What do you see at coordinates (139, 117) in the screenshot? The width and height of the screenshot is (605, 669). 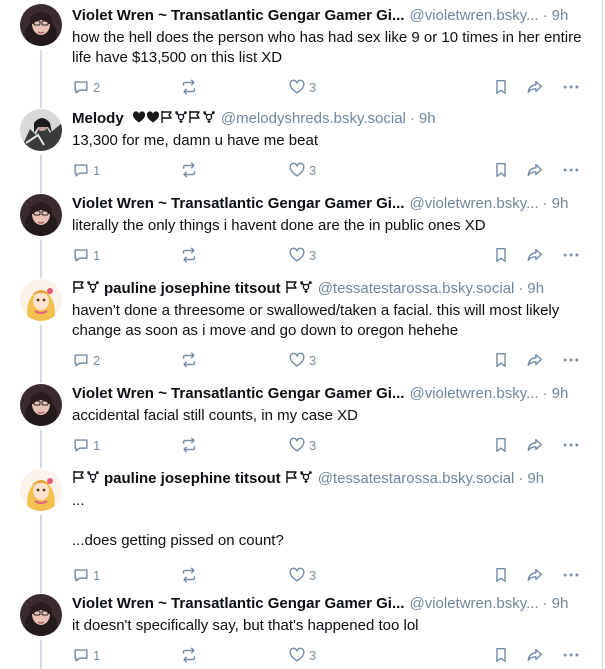 I see `black-heart-icon` at bounding box center [139, 117].